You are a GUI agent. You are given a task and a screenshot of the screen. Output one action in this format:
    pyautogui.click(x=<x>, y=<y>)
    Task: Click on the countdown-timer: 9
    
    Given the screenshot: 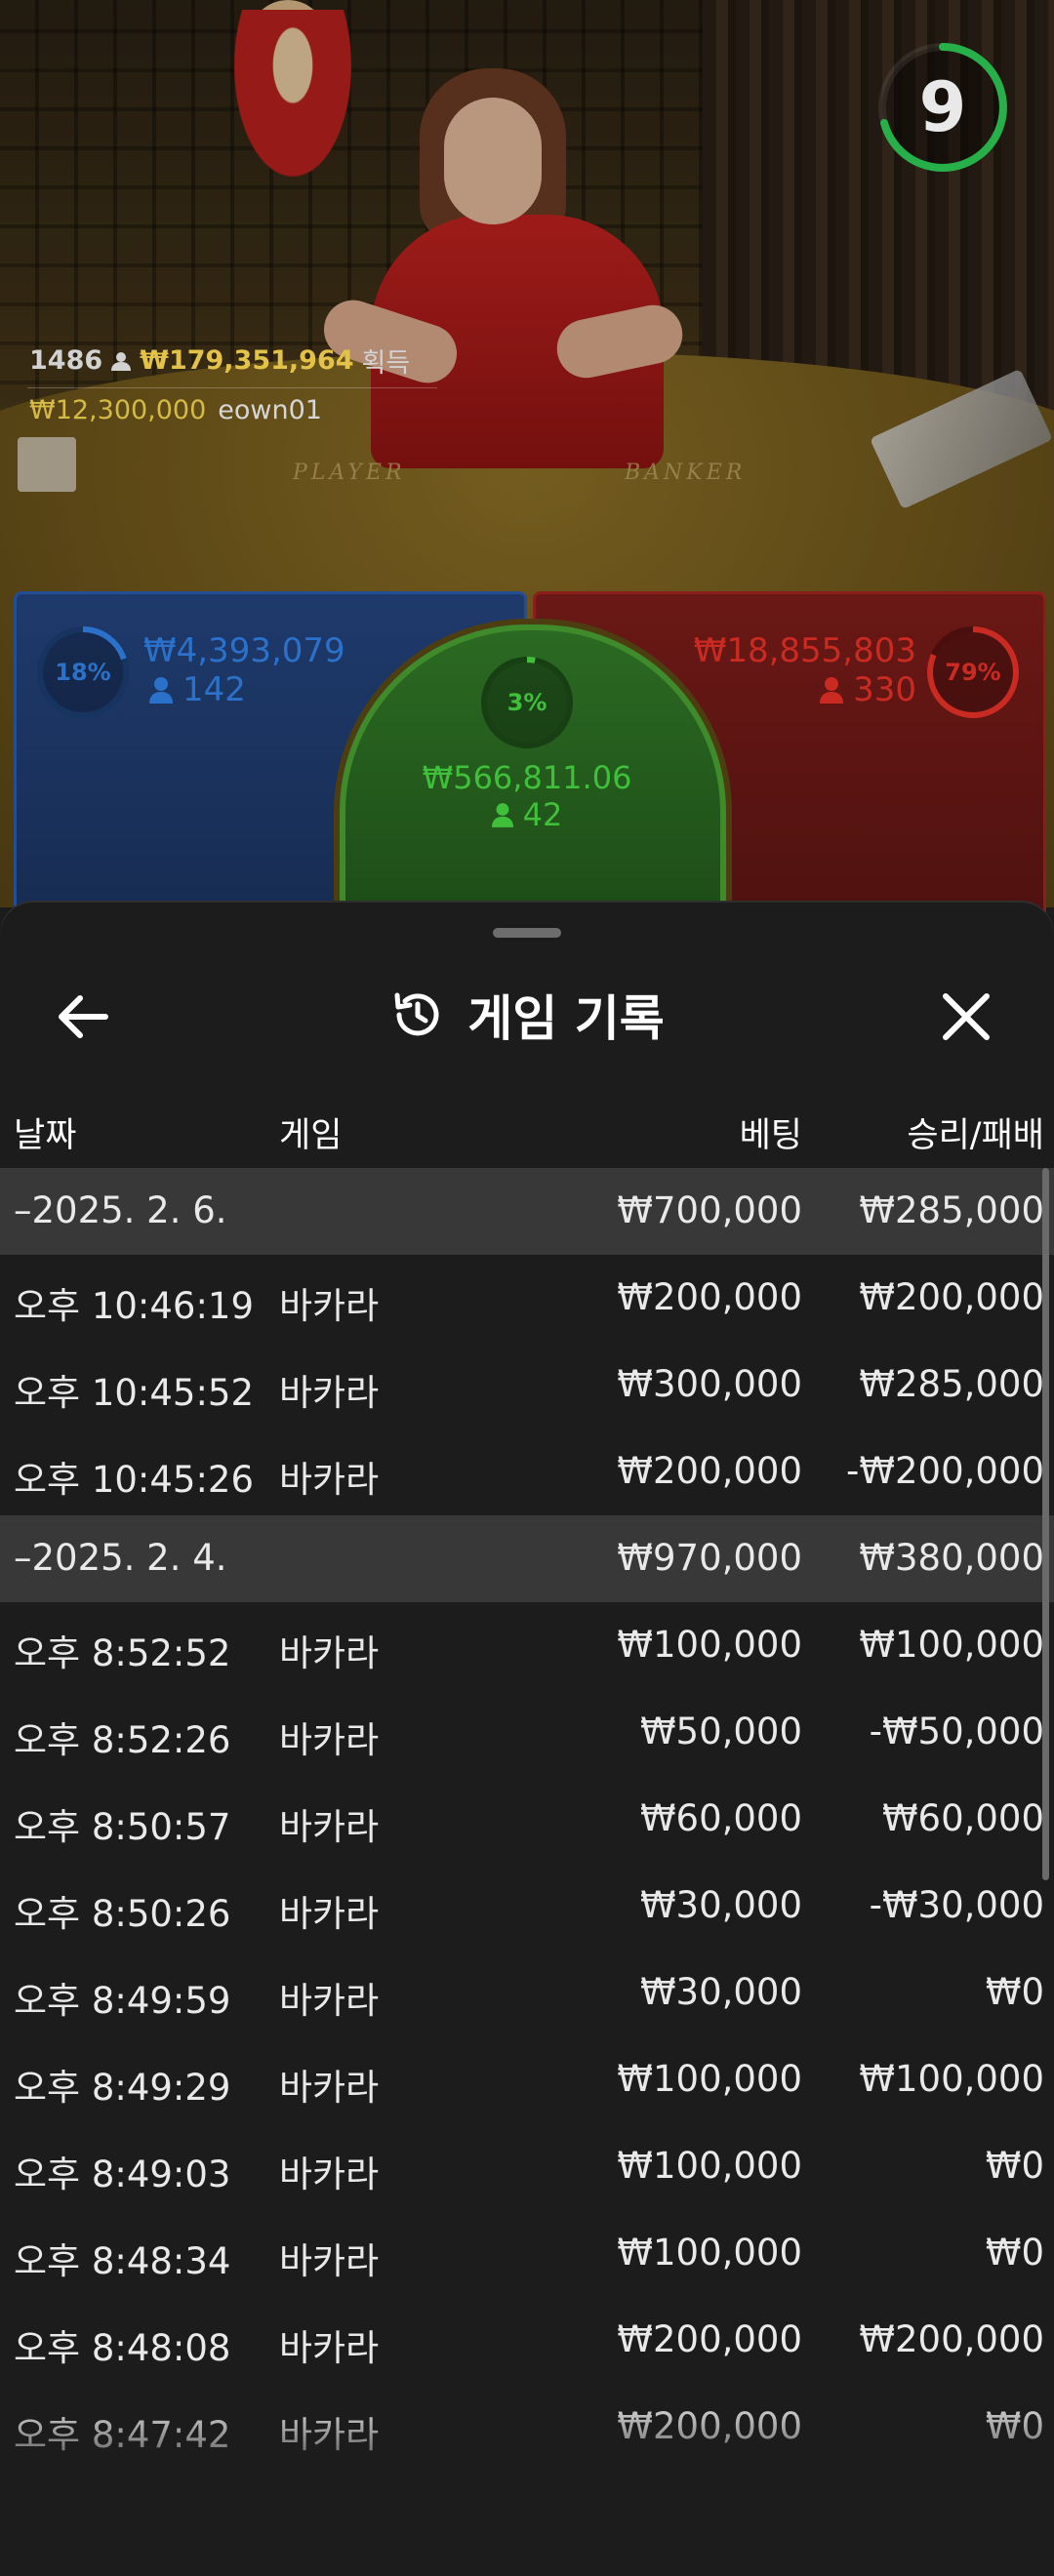 What is the action you would take?
    pyautogui.click(x=942, y=107)
    